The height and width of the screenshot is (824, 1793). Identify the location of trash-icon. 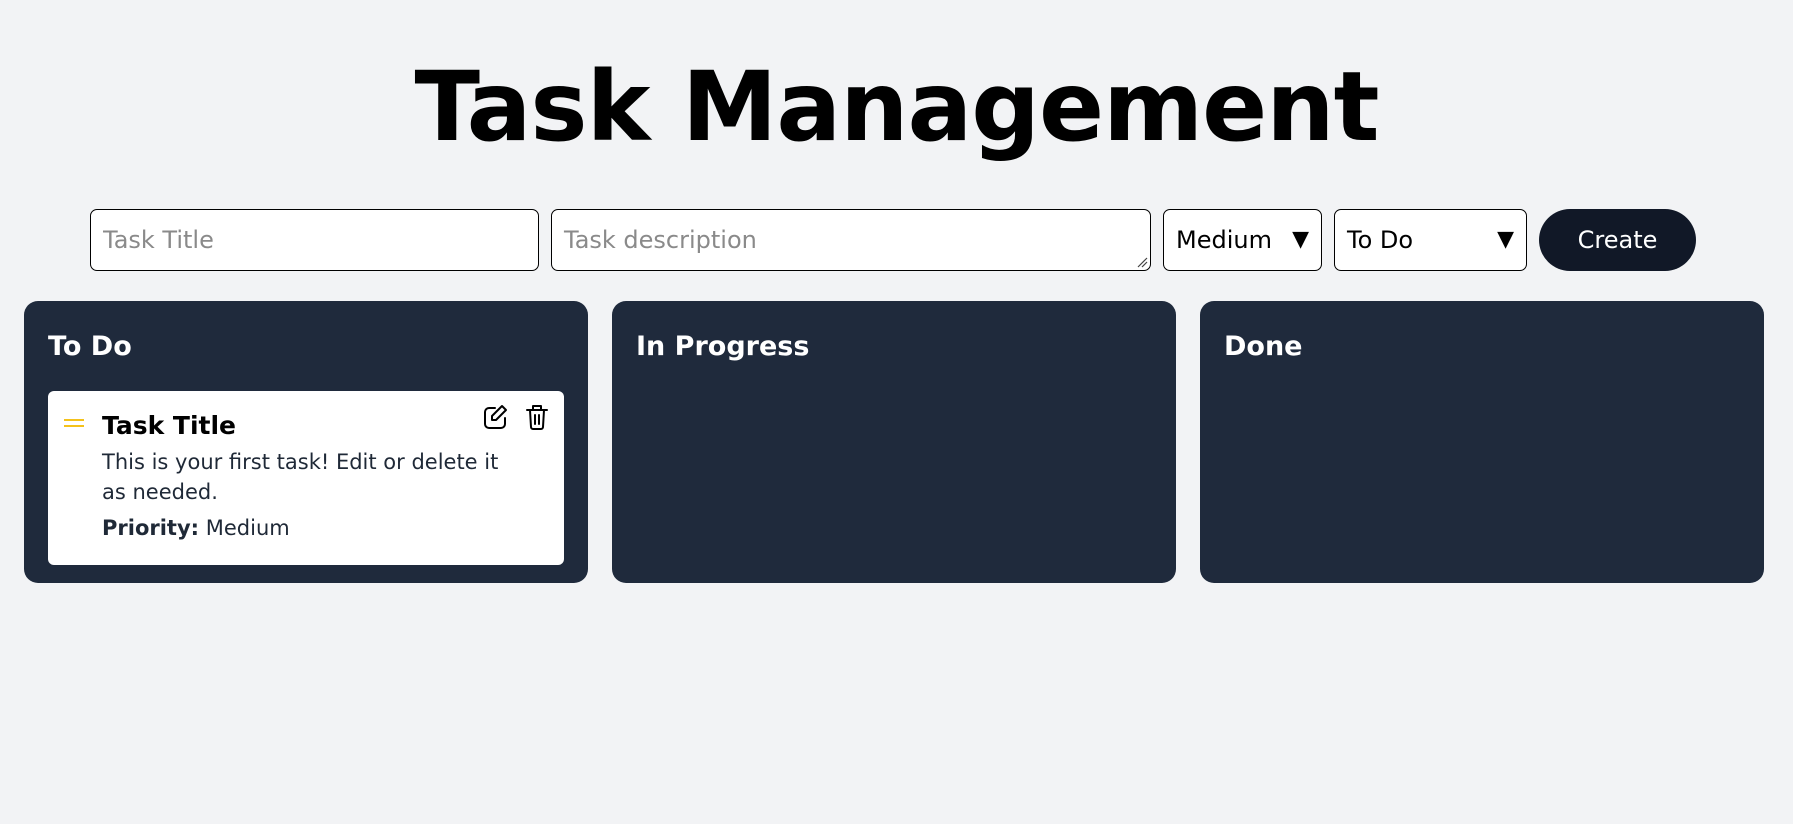
(537, 417).